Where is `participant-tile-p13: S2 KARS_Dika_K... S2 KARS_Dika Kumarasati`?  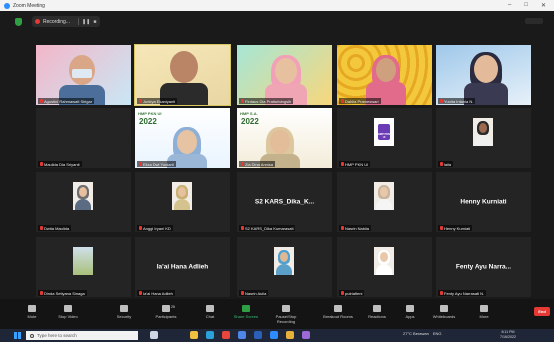 participant-tile-p13: S2 KARS_Dika_K... S2 KARS_Dika Kumarasati is located at coordinates (284, 202).